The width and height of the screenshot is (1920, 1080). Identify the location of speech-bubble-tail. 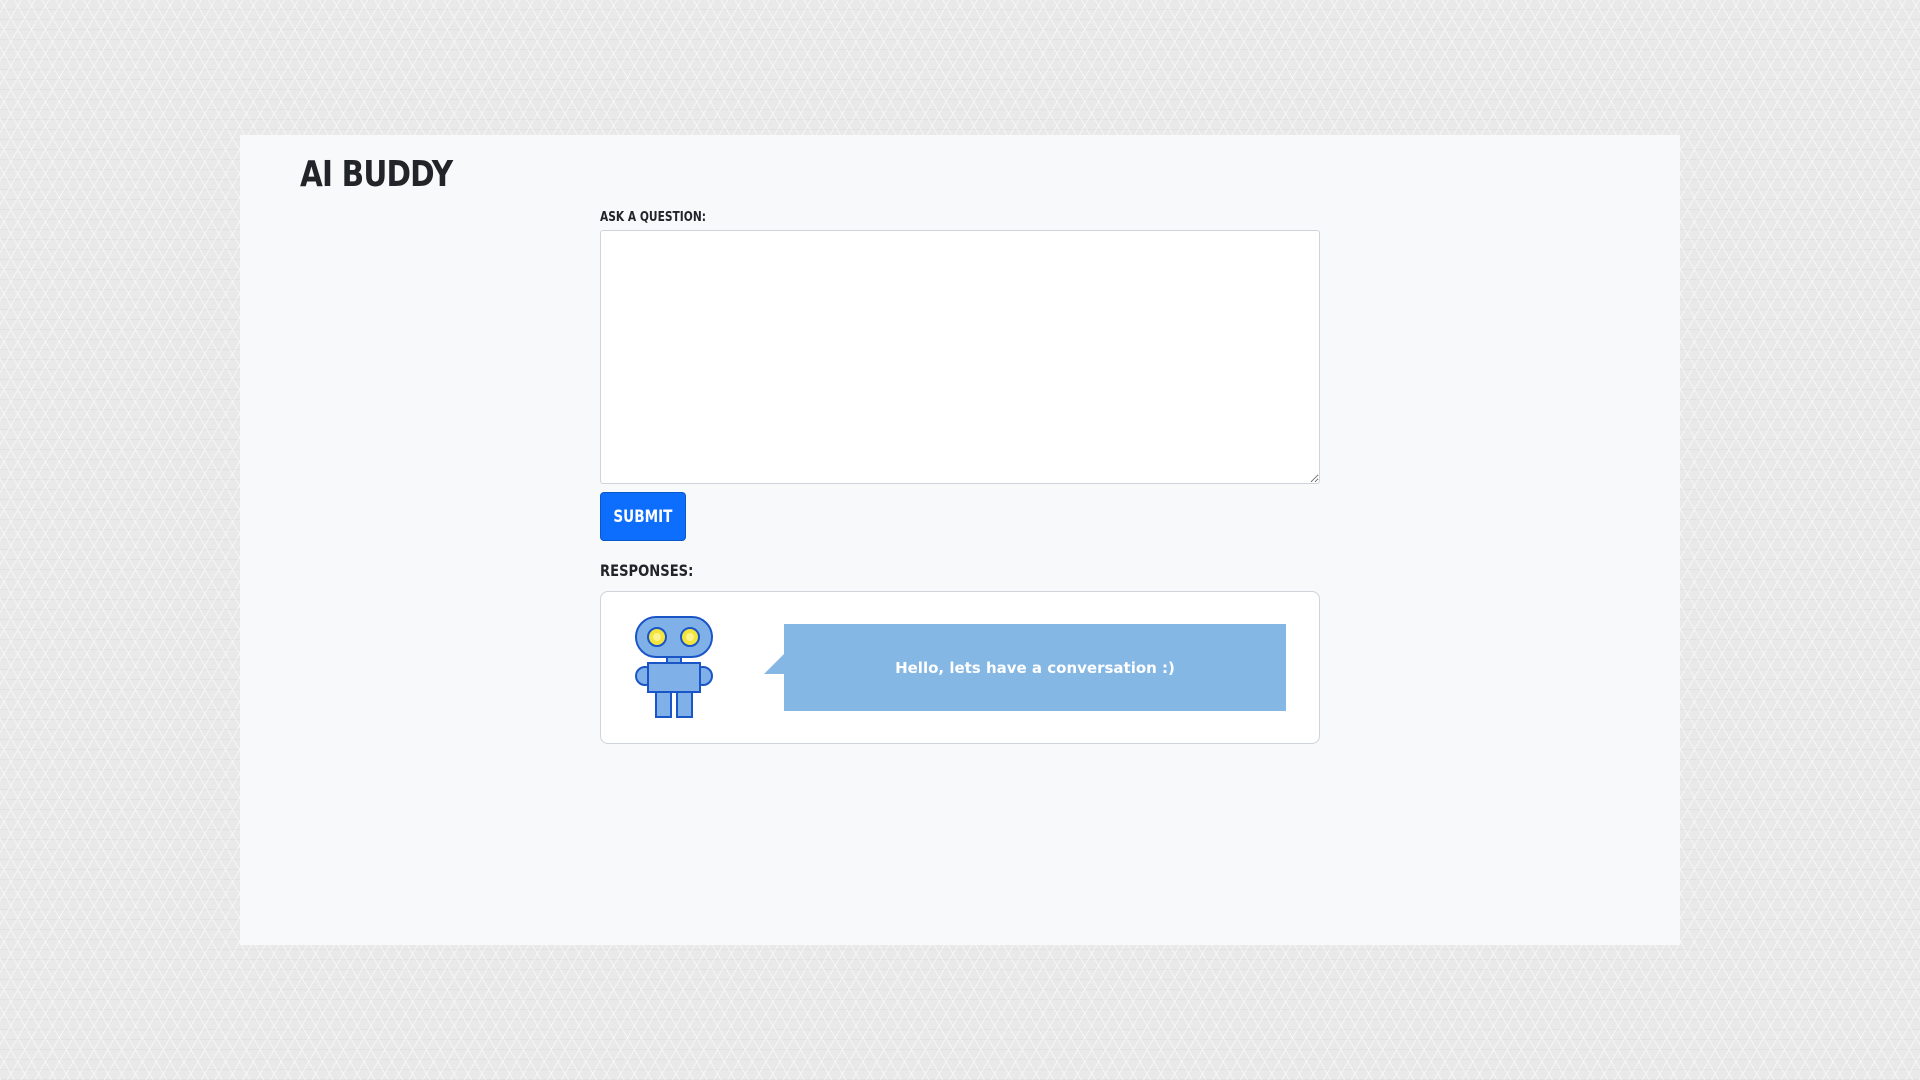
(774, 664).